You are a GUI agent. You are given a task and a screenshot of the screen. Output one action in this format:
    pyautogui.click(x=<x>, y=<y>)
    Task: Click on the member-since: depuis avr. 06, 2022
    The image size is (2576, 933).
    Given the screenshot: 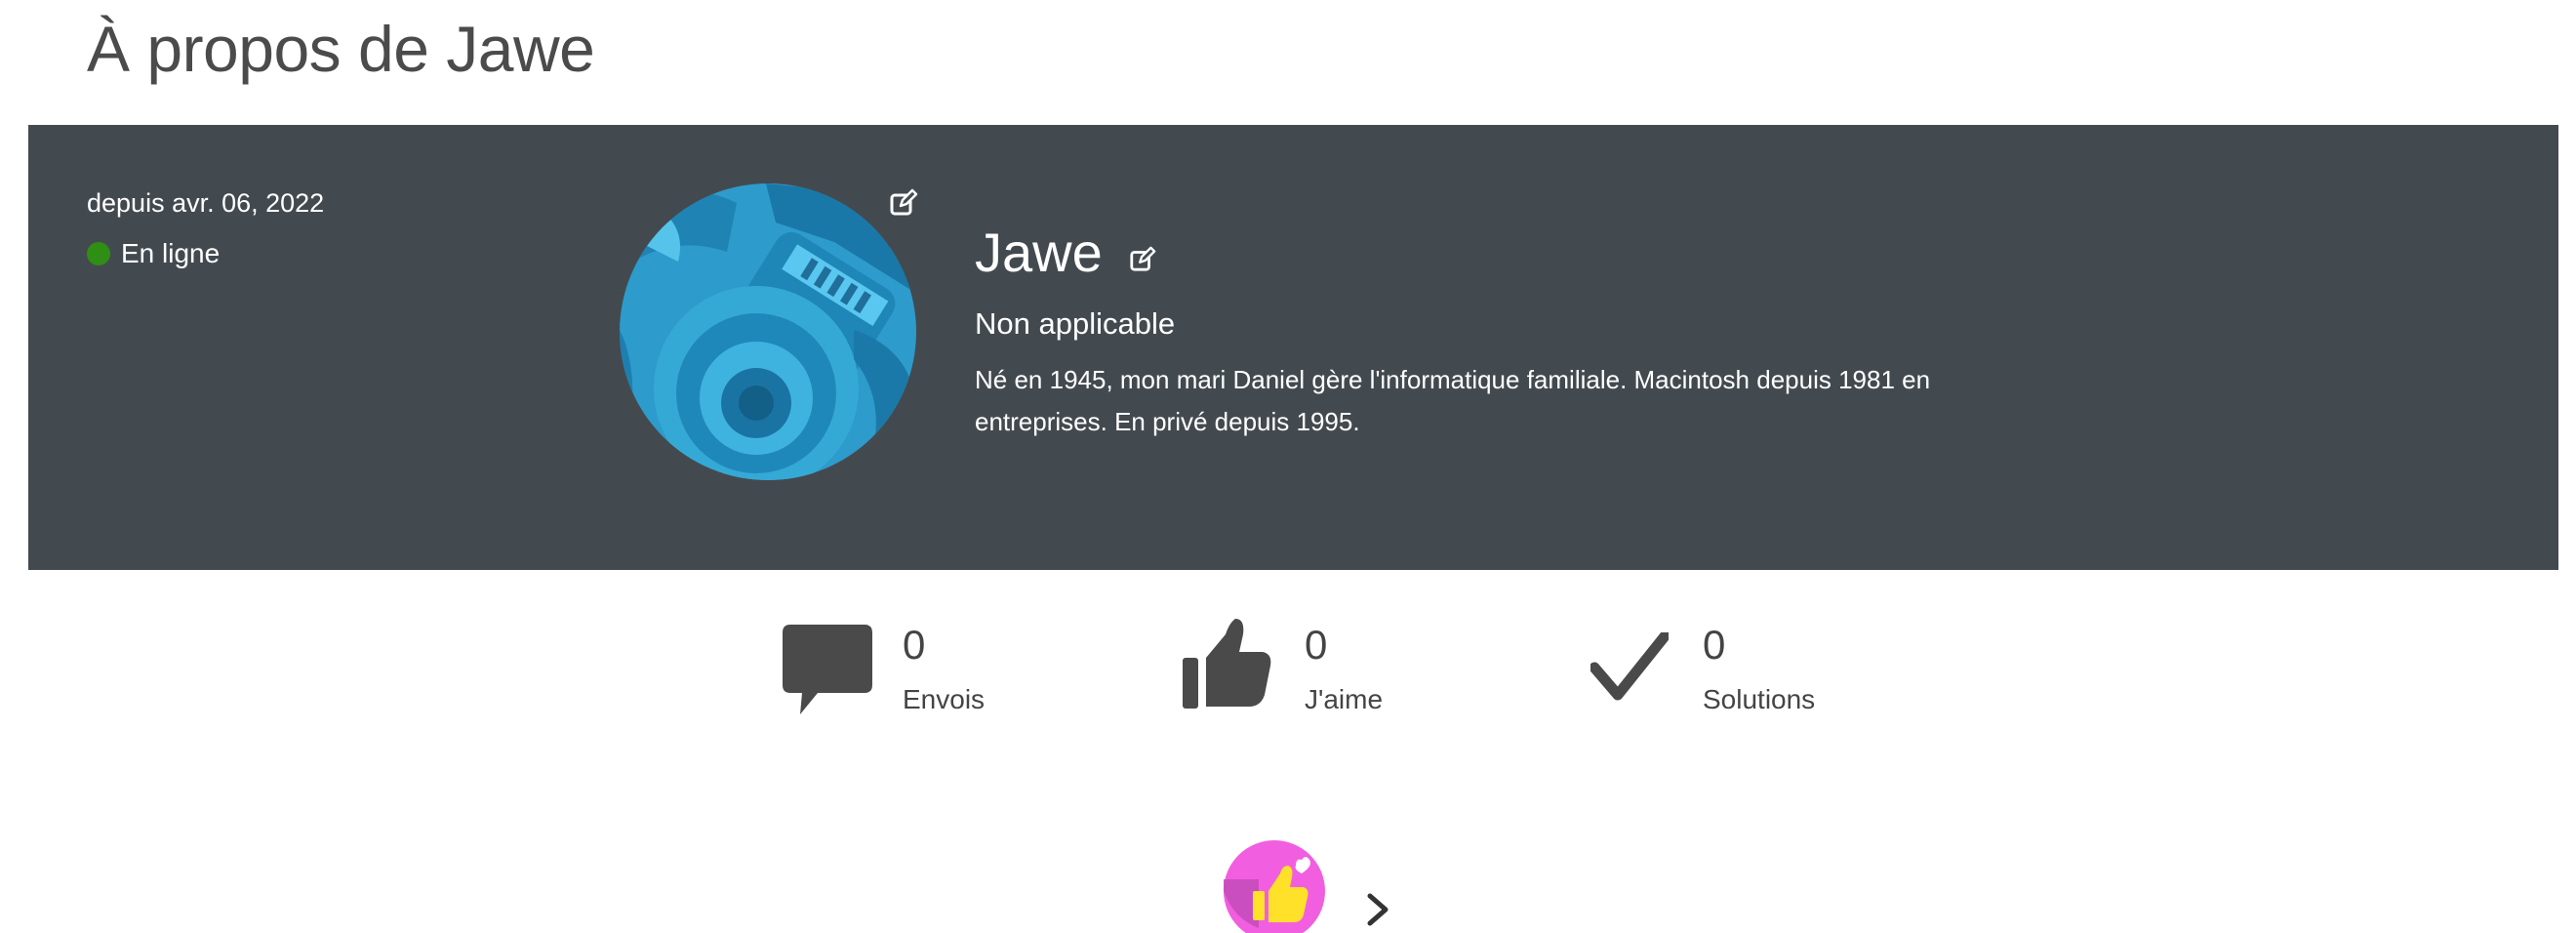 What is the action you would take?
    pyautogui.click(x=206, y=203)
    